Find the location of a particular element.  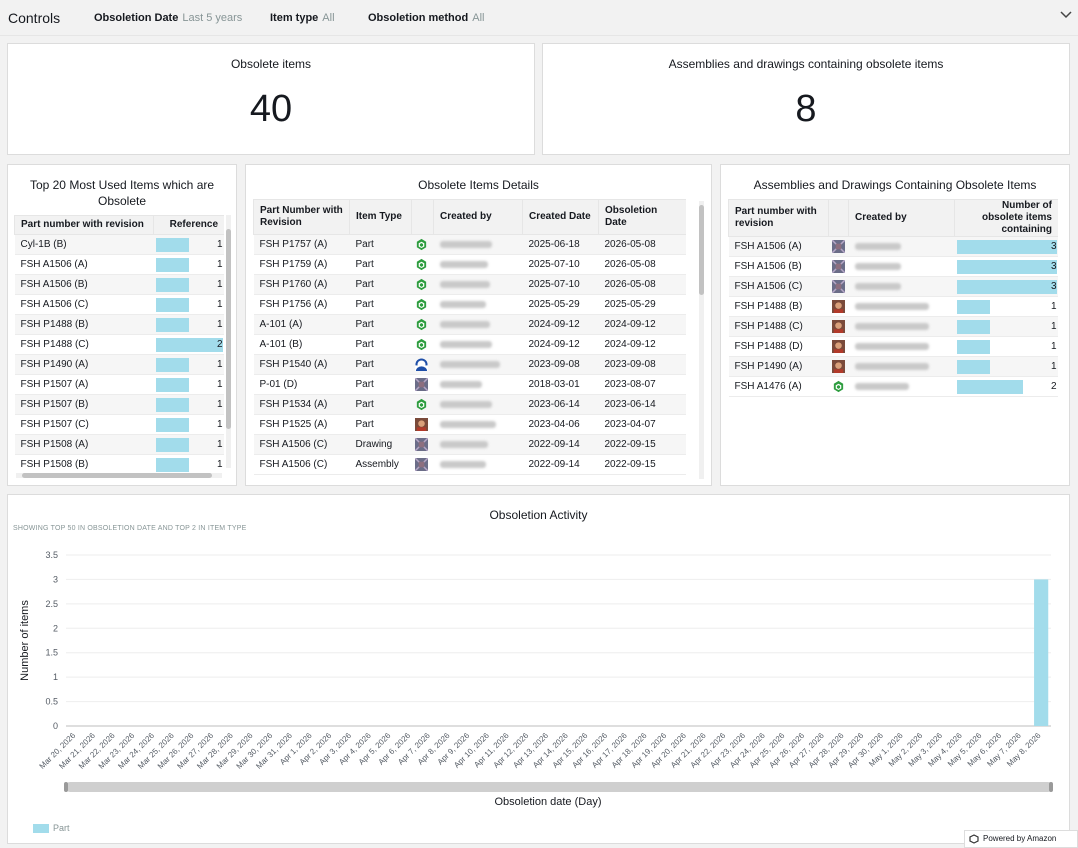

horizontal-scrollbar is located at coordinates (119, 475).